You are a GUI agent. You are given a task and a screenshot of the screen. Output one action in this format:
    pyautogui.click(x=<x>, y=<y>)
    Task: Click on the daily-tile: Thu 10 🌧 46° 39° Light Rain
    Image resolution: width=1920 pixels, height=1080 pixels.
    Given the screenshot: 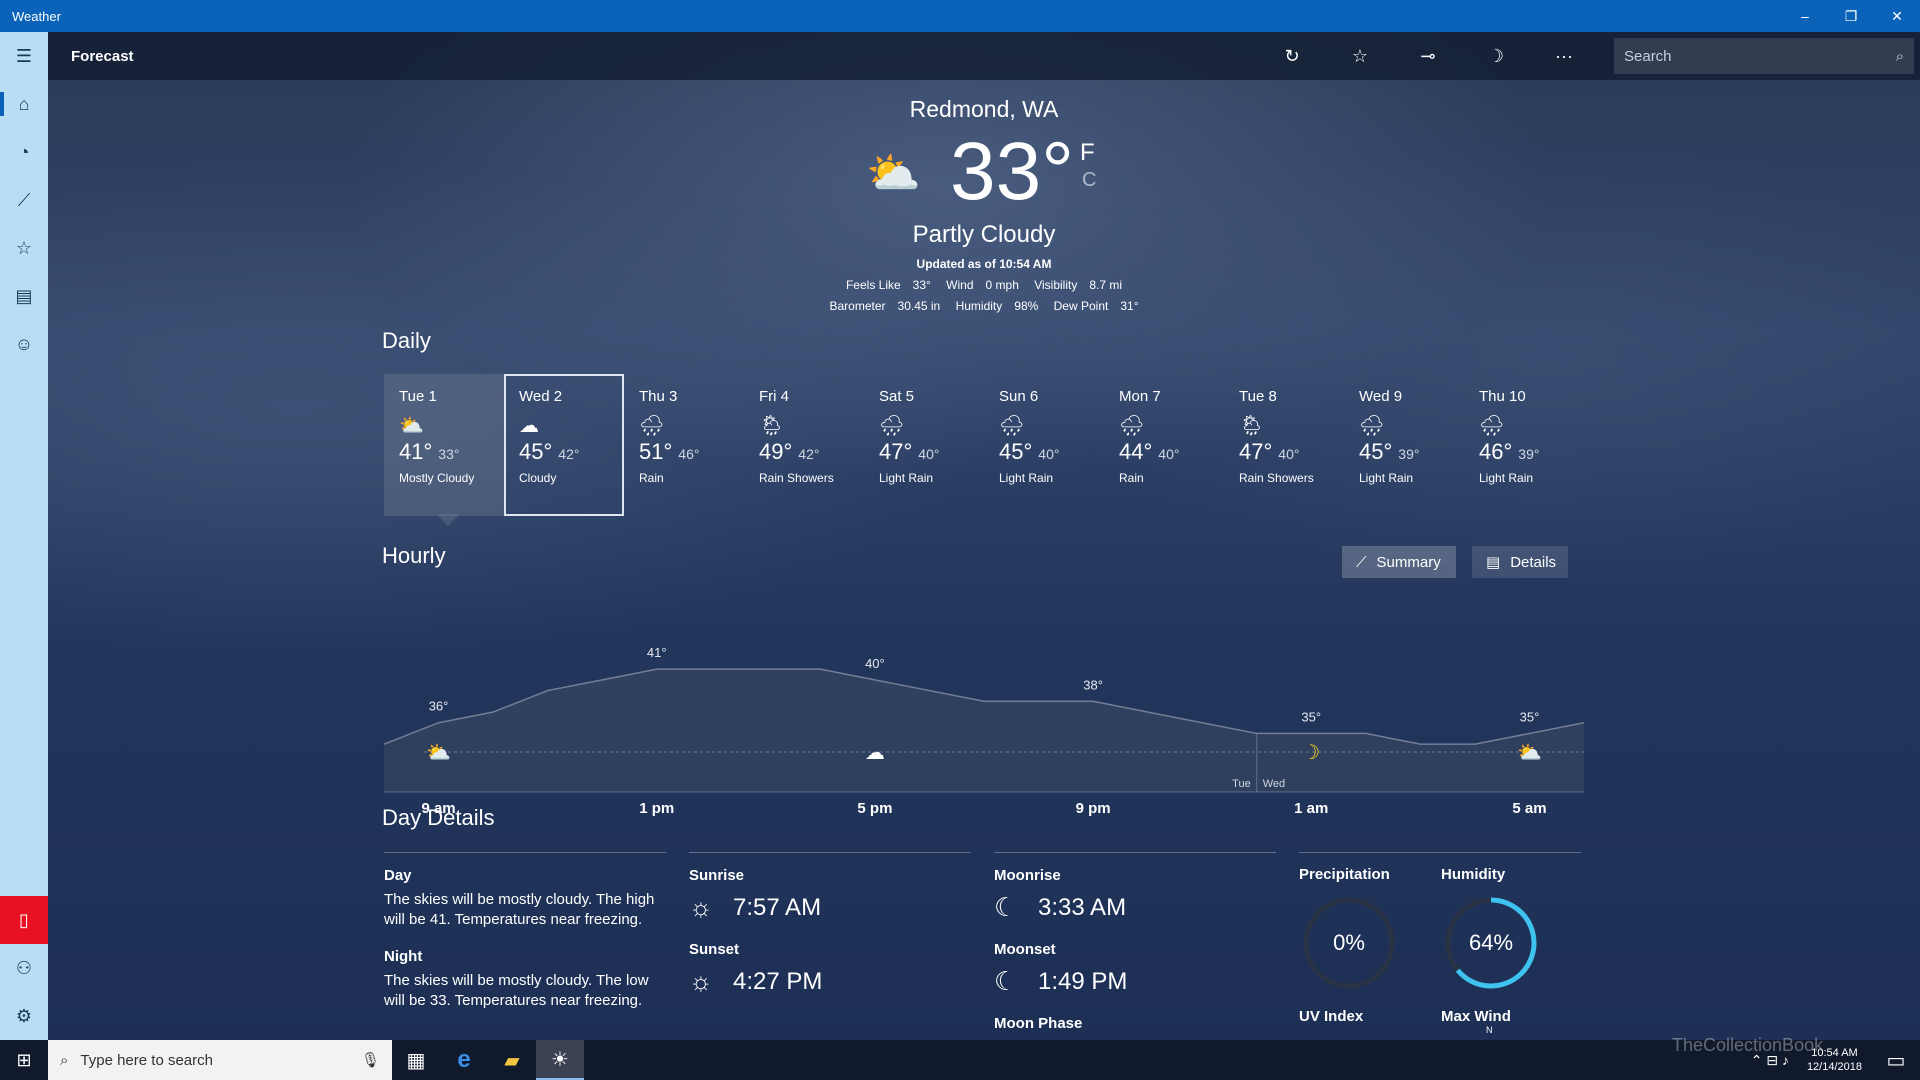 What is the action you would take?
    pyautogui.click(x=1524, y=445)
    